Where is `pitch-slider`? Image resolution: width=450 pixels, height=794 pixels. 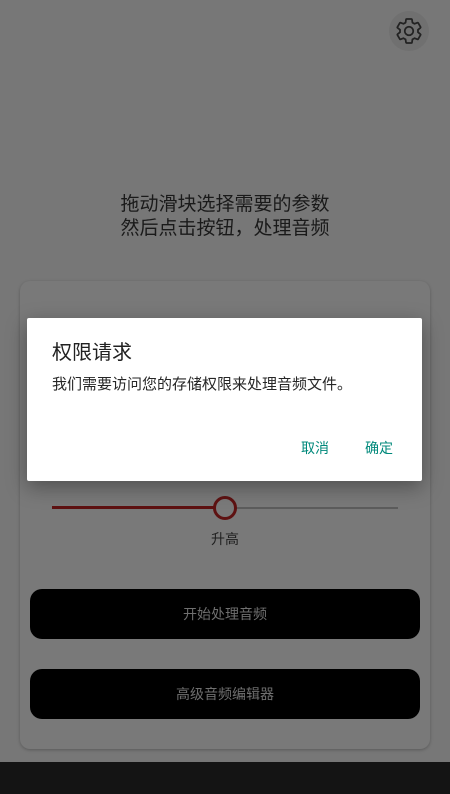 pitch-slider is located at coordinates (225, 508).